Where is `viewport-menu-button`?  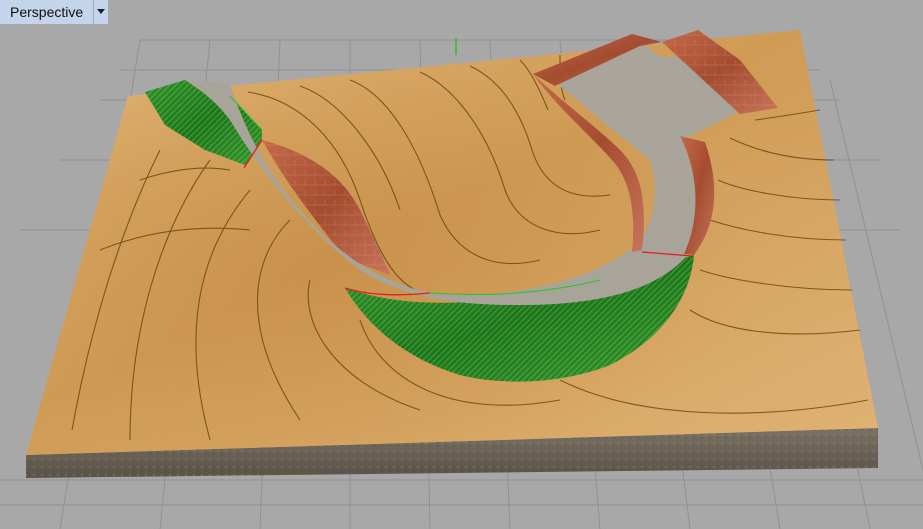
viewport-menu-button is located at coordinates (101, 12).